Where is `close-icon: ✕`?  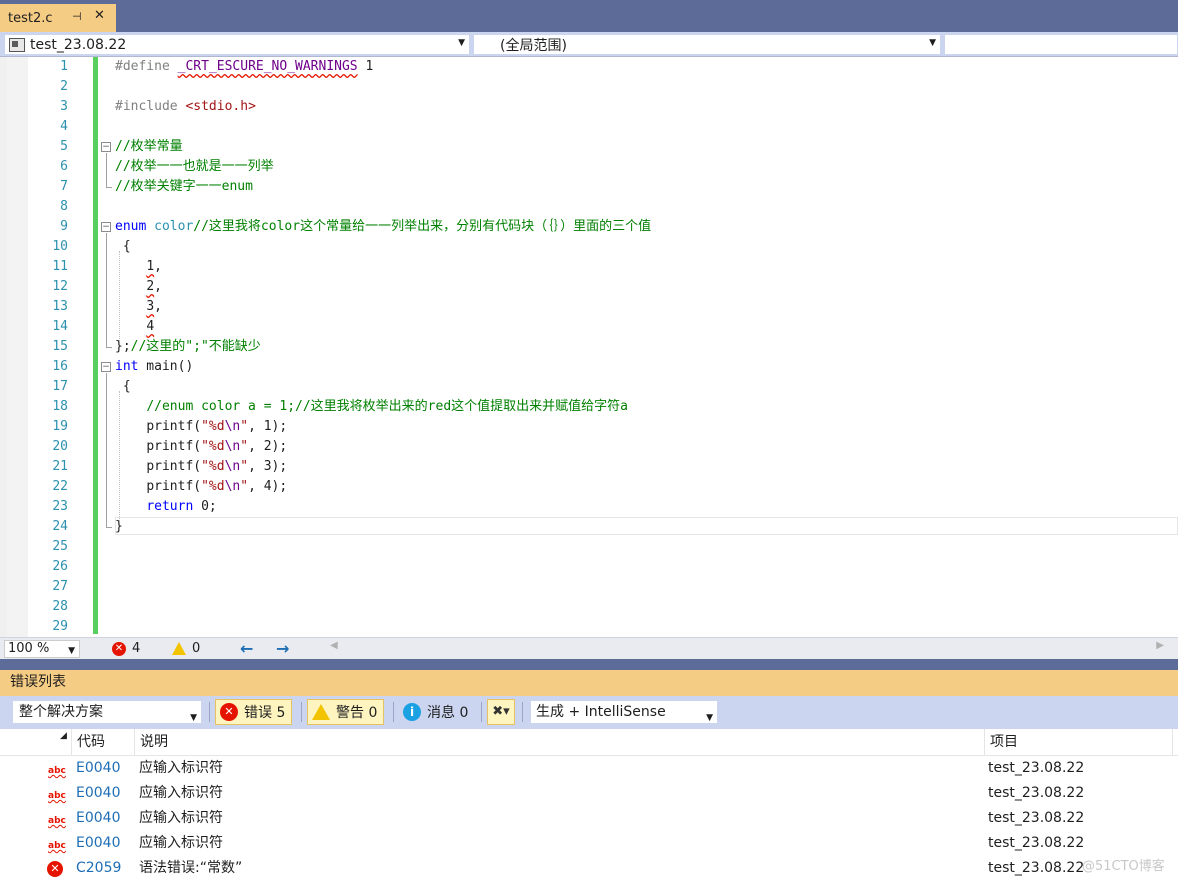 close-icon: ✕ is located at coordinates (99, 15).